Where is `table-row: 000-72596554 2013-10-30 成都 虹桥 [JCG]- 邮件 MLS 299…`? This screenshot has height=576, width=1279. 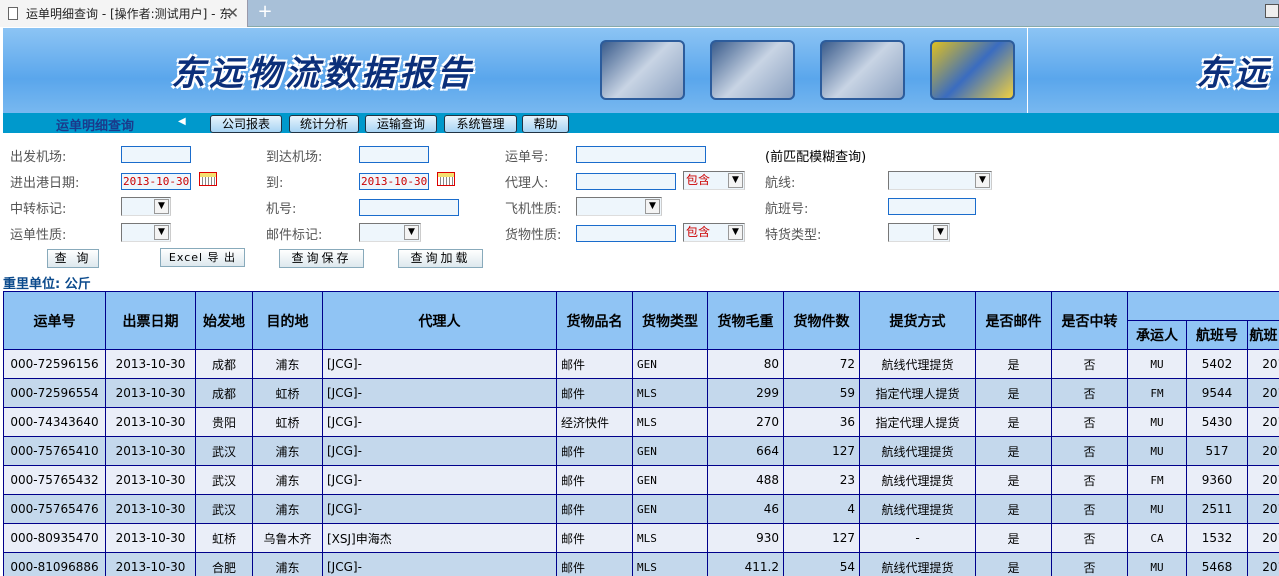 table-row: 000-72596554 2013-10-30 成都 虹桥 [JCG]- 邮件 MLS 299… is located at coordinates (641, 393).